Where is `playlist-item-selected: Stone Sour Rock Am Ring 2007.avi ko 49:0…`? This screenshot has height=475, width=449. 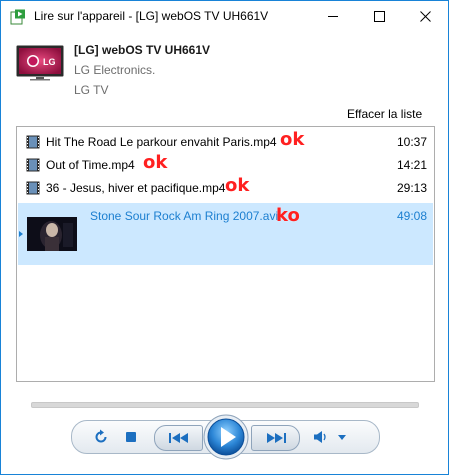
playlist-item-selected: Stone Sour Rock Am Ring 2007.avi ko 49:0… is located at coordinates (225, 234).